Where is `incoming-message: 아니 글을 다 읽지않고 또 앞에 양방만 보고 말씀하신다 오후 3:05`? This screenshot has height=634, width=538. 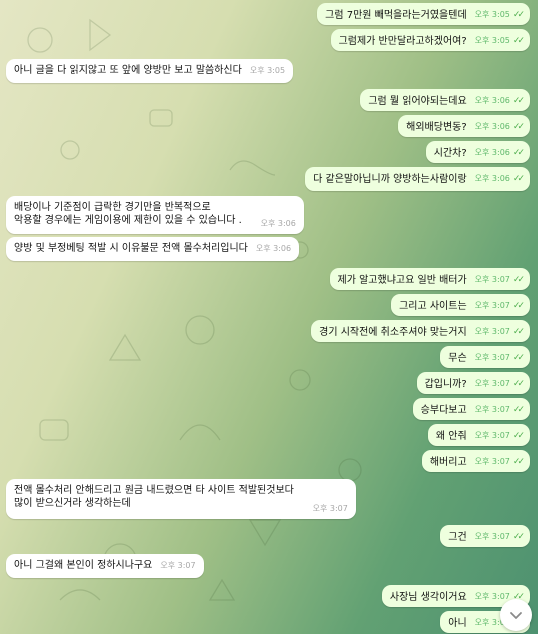 incoming-message: 아니 글을 다 읽지않고 또 앞에 양방만 보고 말씀하신다 오후 3:05 is located at coordinates (150, 71).